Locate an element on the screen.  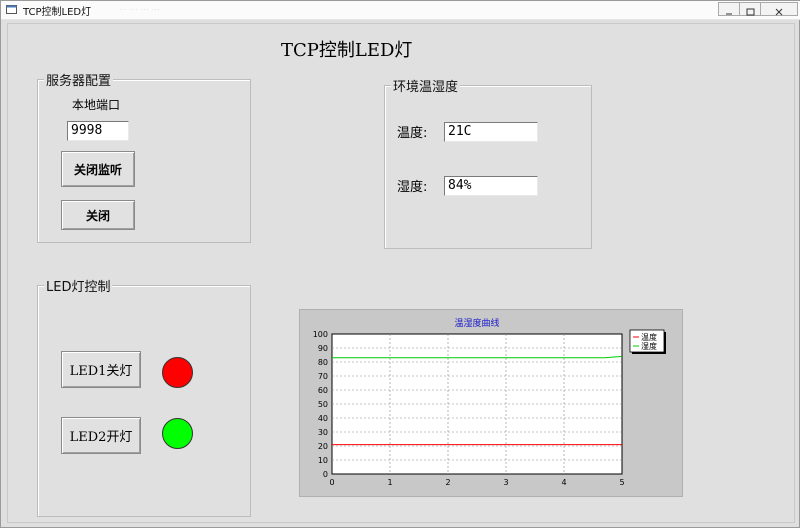
y-tick-label: 30 is located at coordinates (323, 432).